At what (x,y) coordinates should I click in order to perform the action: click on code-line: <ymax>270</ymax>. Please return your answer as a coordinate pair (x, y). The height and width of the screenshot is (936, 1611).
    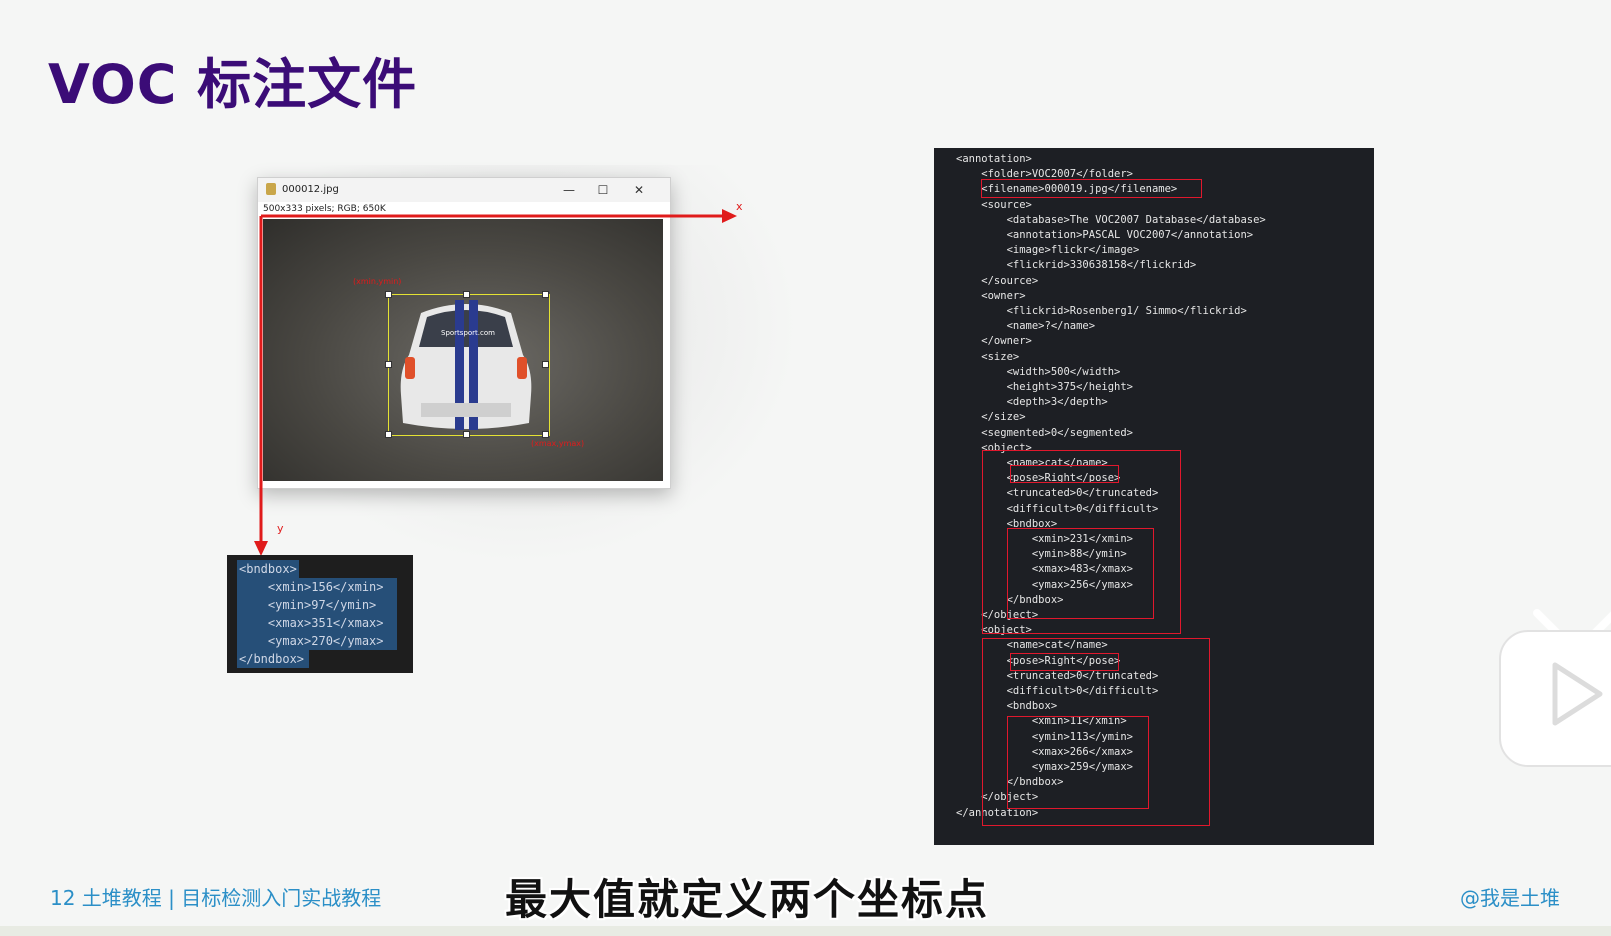
    Looking at the image, I should click on (311, 641).